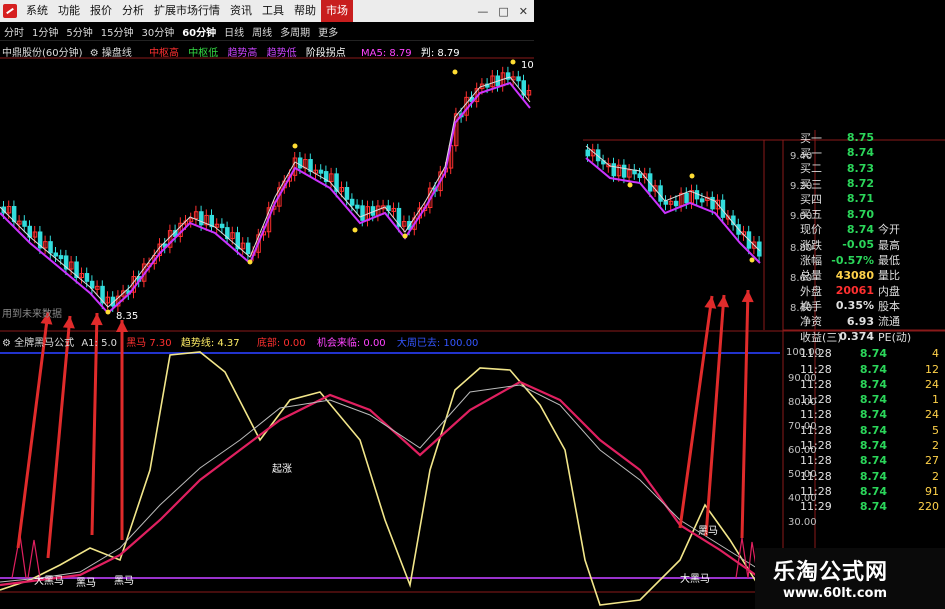 This screenshot has height=609, width=945. I want to click on quote-value: -0.57%, so click(852, 260).